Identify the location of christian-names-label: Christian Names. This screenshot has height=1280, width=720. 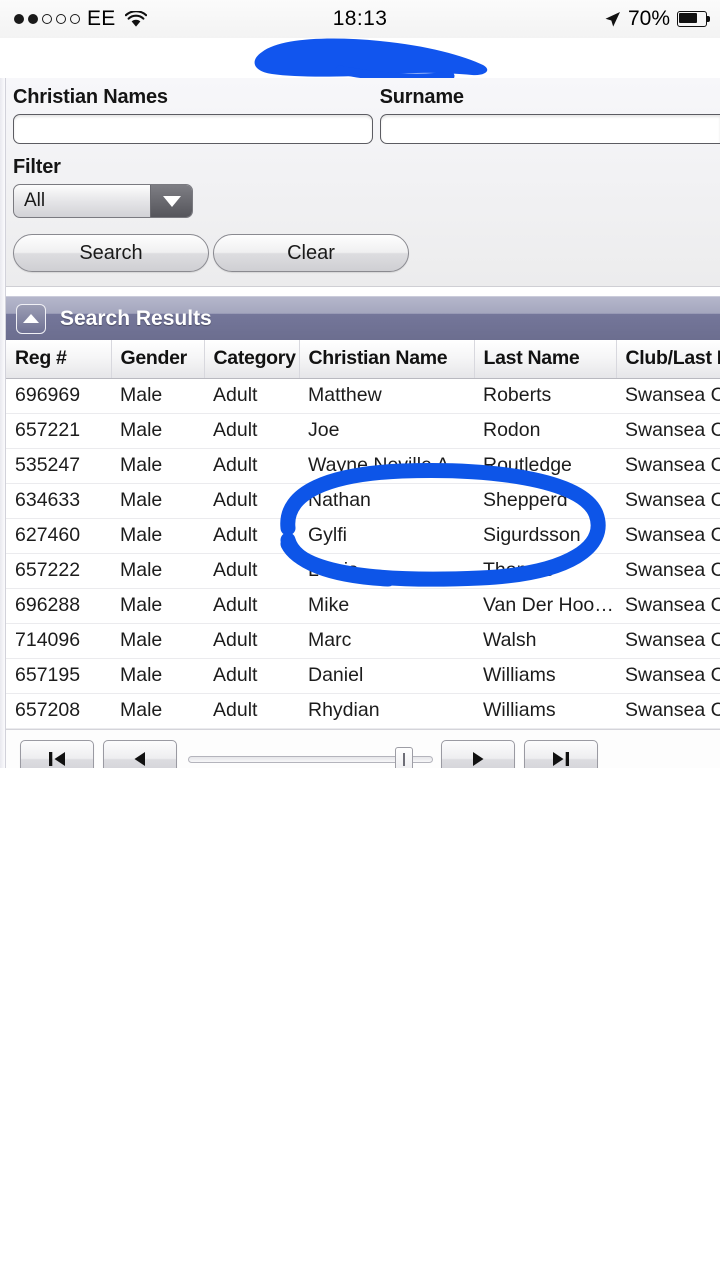
(90, 97).